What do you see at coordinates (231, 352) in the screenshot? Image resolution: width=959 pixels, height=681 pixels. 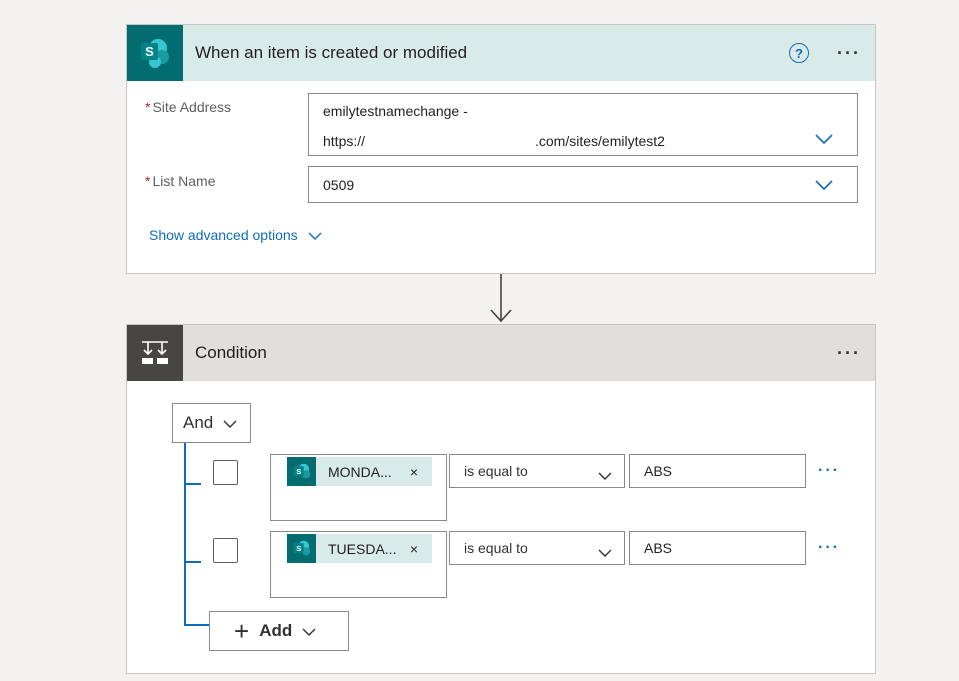 I see `condition-title: Condition` at bounding box center [231, 352].